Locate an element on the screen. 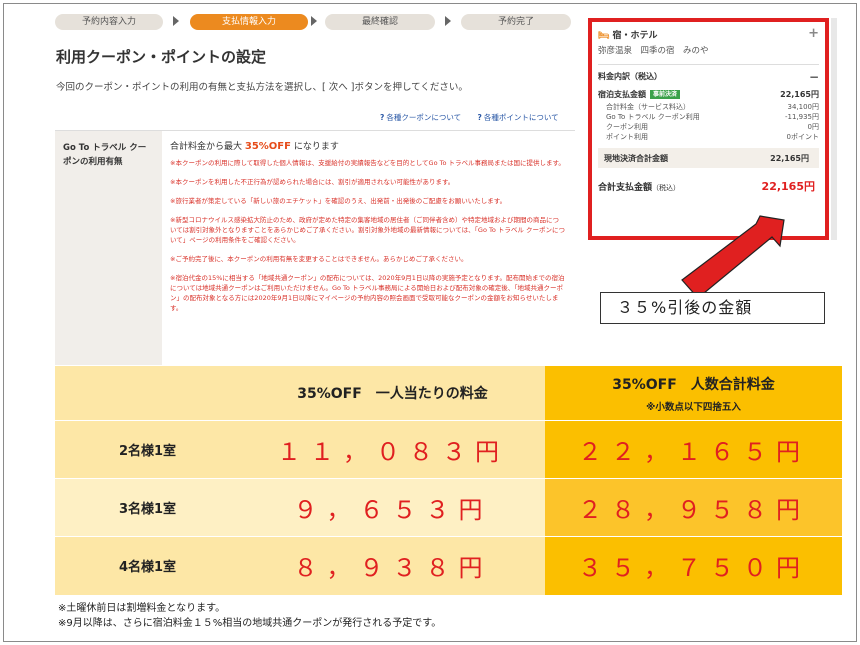  stay-total-row: 宿泊支払金額 事前決済 22,165円 is located at coordinates (708, 94).